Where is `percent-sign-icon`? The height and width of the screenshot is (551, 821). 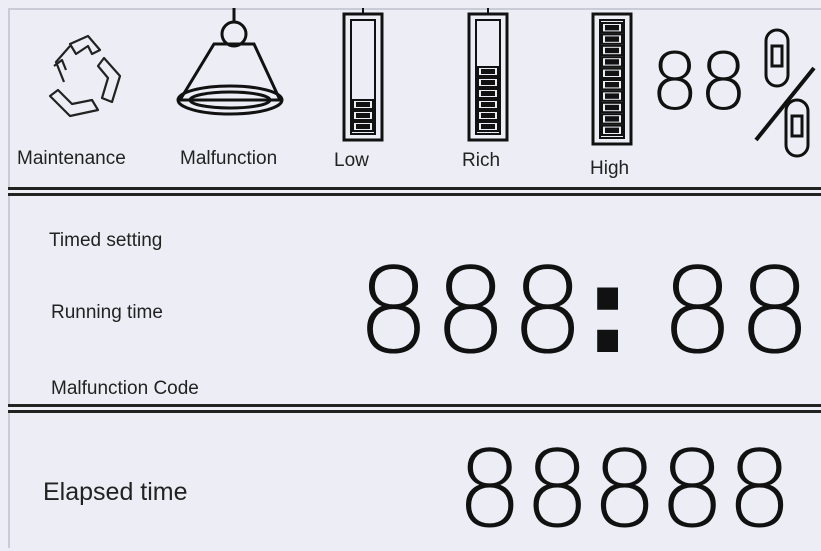
percent-sign-icon is located at coordinates (785, 93).